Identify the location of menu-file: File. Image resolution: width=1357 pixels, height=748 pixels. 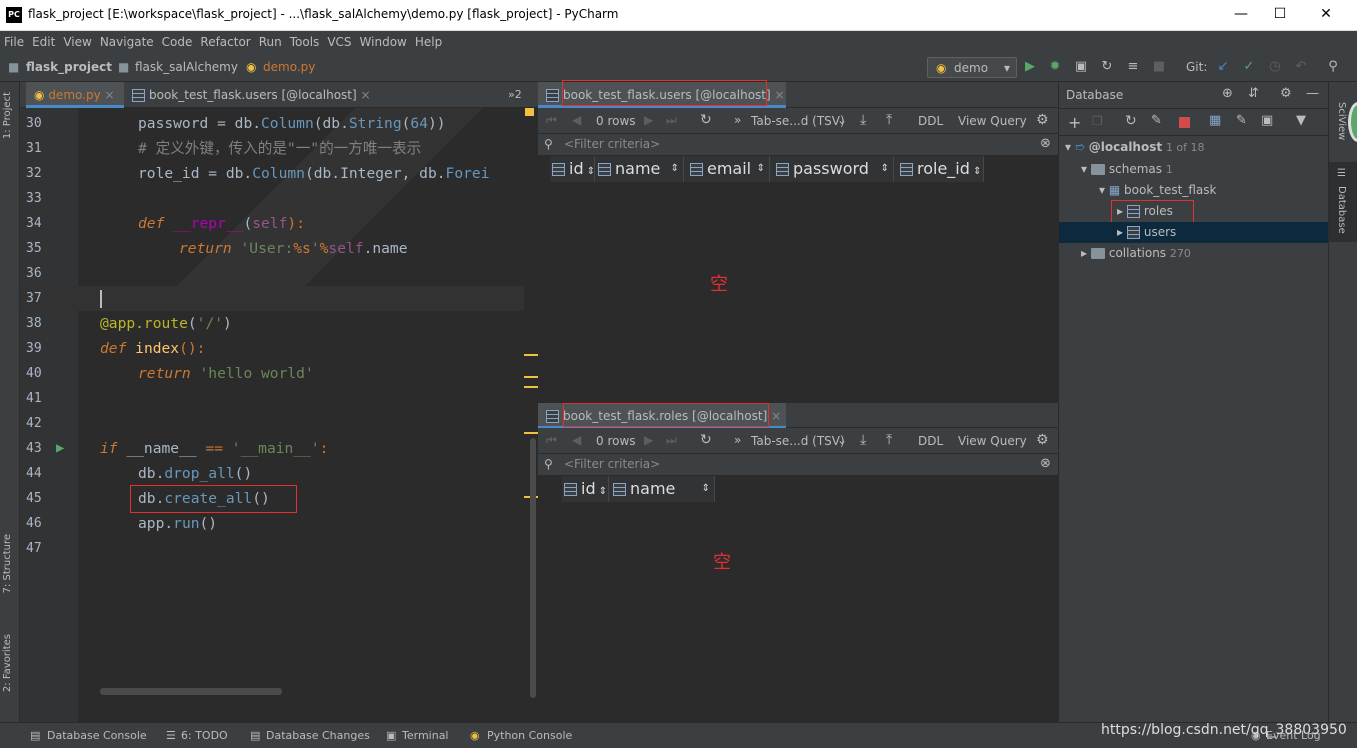
(14, 42).